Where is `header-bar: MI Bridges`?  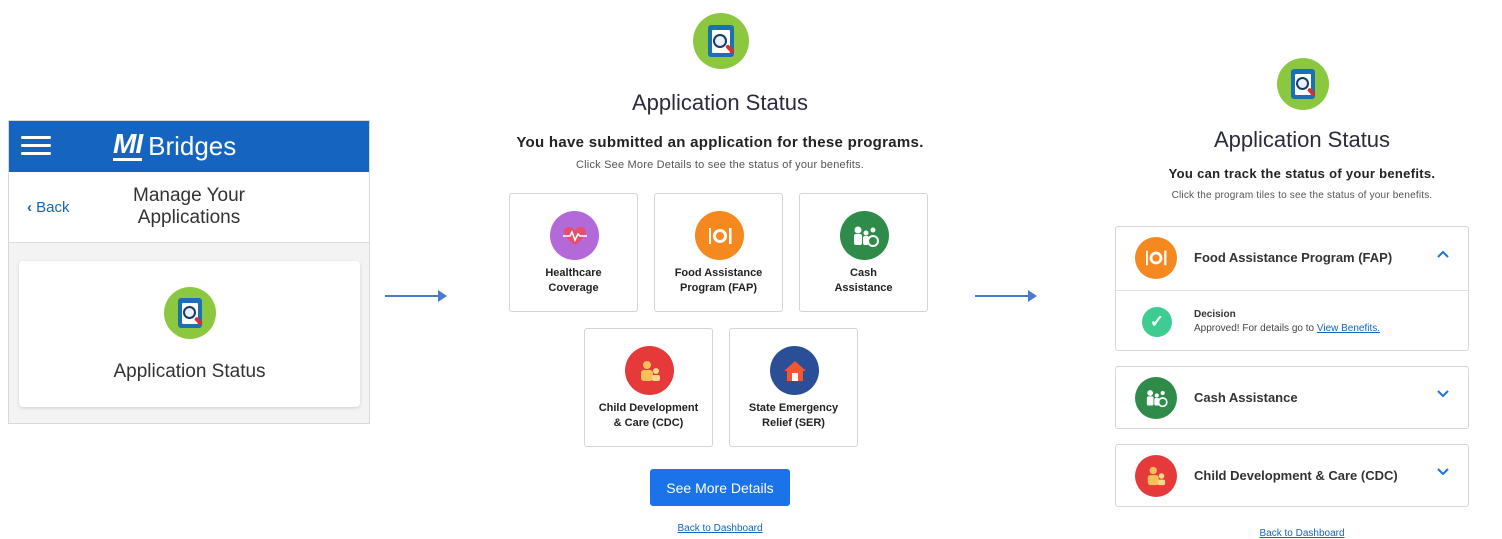 header-bar: MI Bridges is located at coordinates (189, 146).